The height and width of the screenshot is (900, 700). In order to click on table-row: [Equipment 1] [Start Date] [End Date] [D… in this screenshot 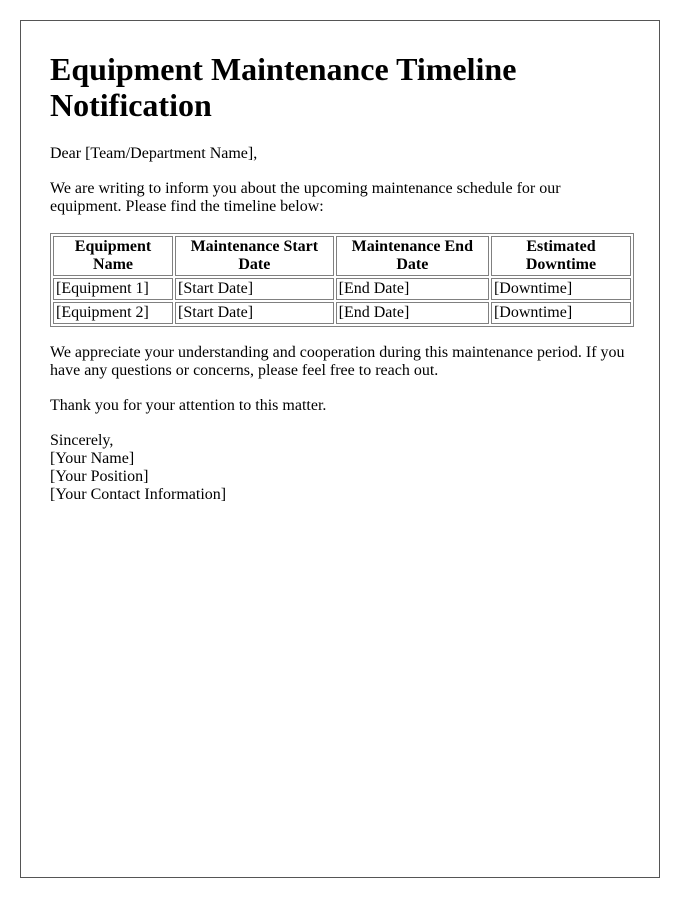, I will do `click(342, 289)`.